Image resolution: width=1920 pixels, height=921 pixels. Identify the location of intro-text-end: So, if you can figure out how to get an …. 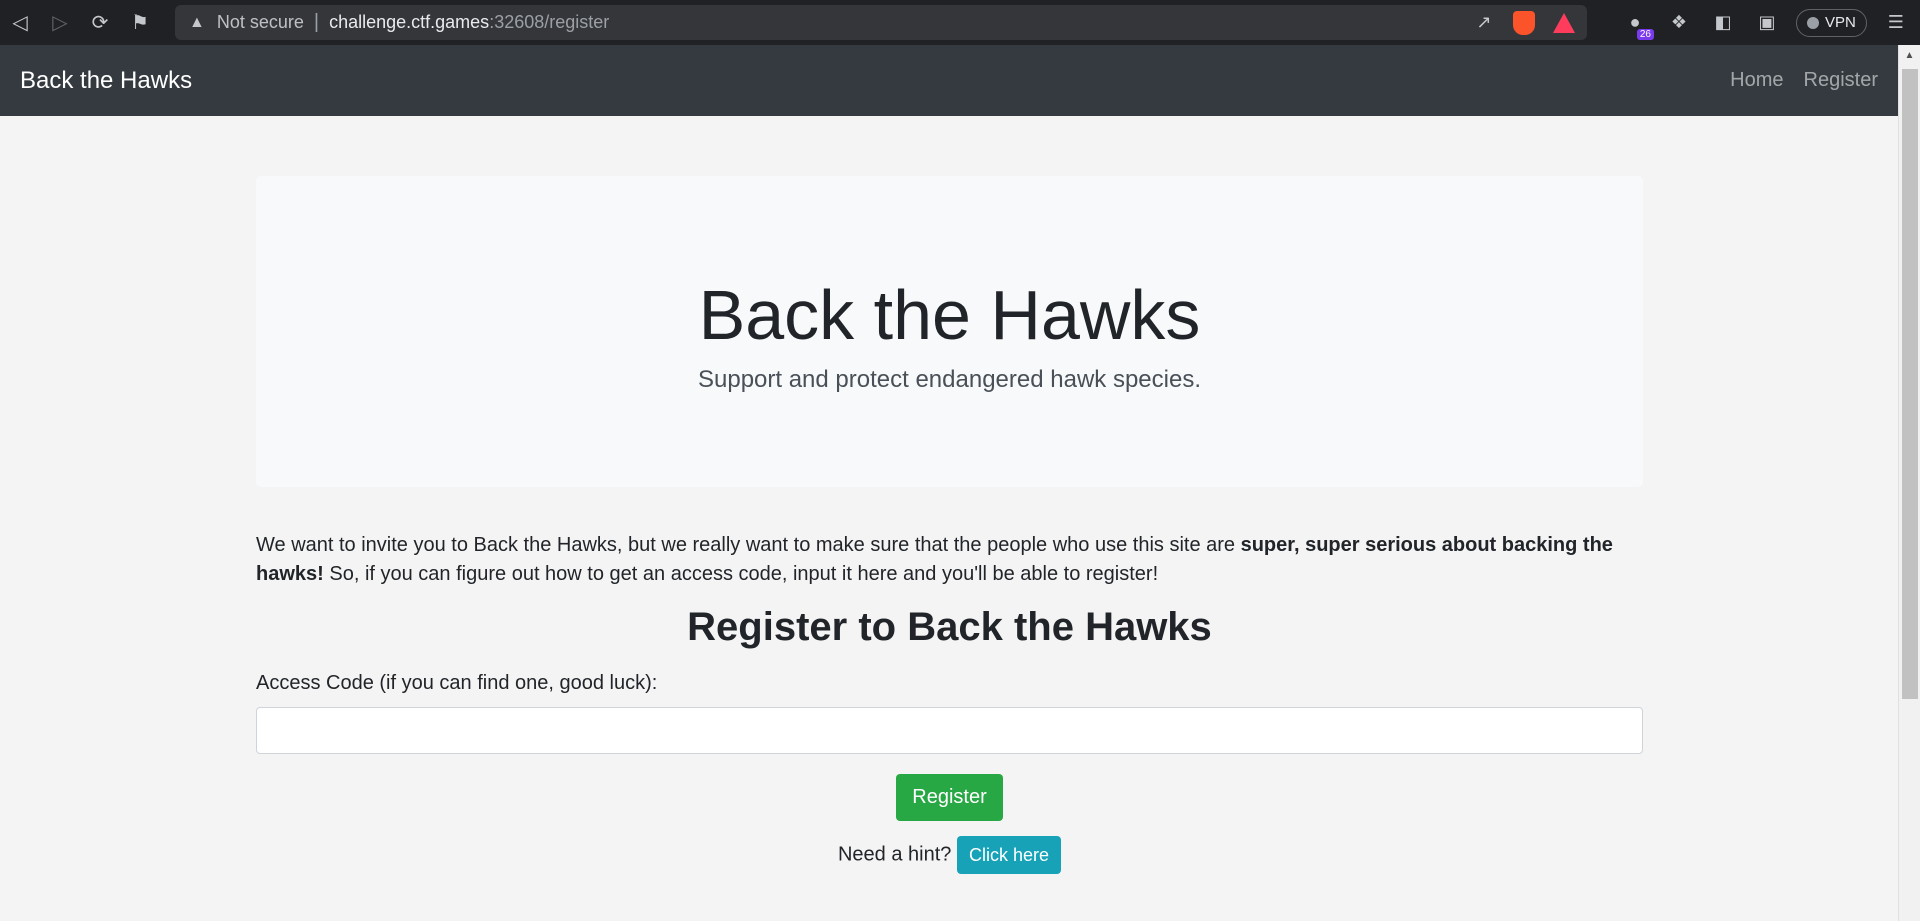
(741, 574).